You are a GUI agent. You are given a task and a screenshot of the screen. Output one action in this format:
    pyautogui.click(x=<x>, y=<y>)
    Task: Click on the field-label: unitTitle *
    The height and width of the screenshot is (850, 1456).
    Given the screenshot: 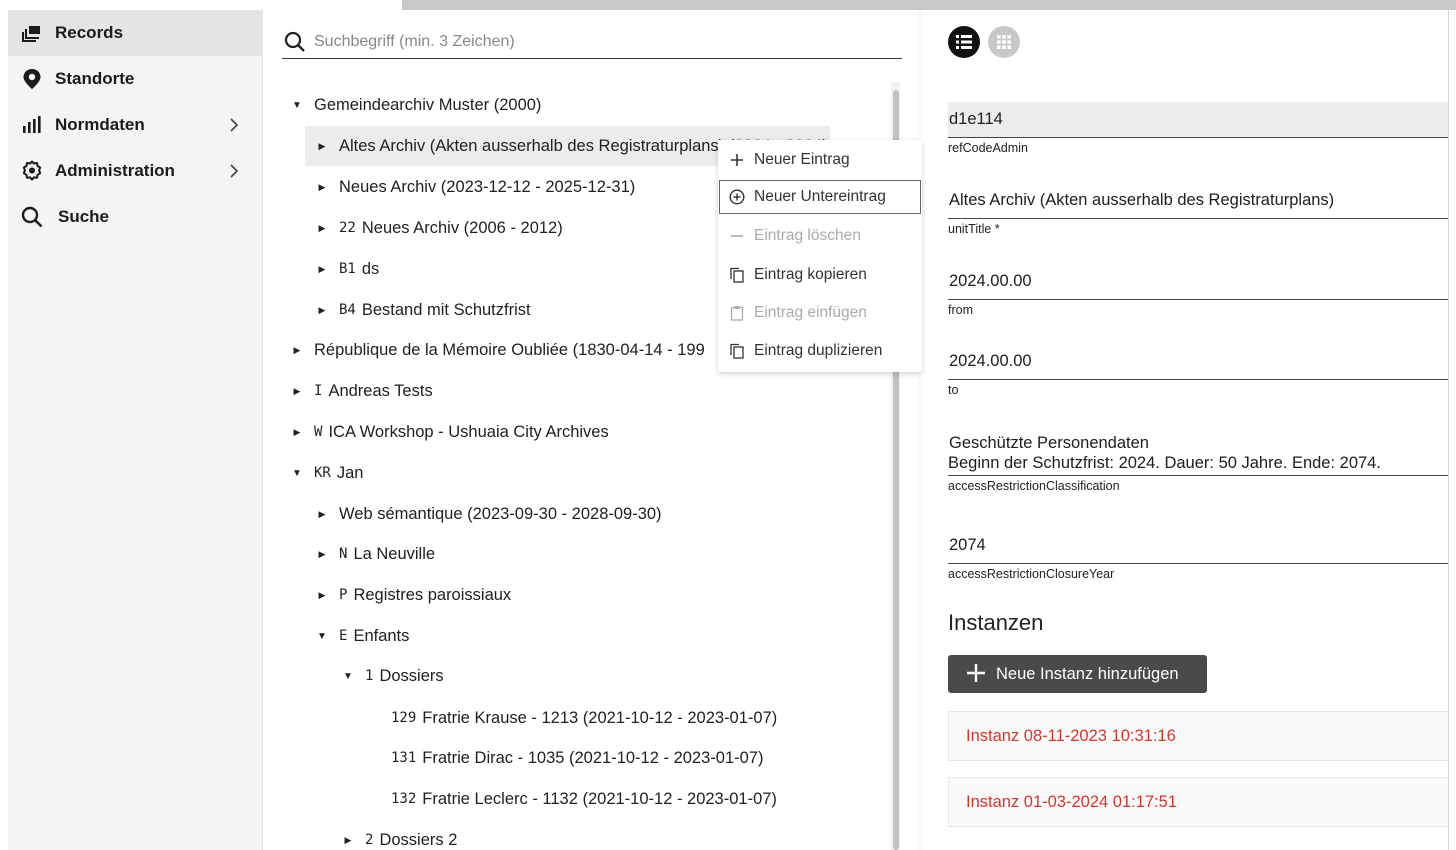 What is the action you would take?
    pyautogui.click(x=974, y=229)
    